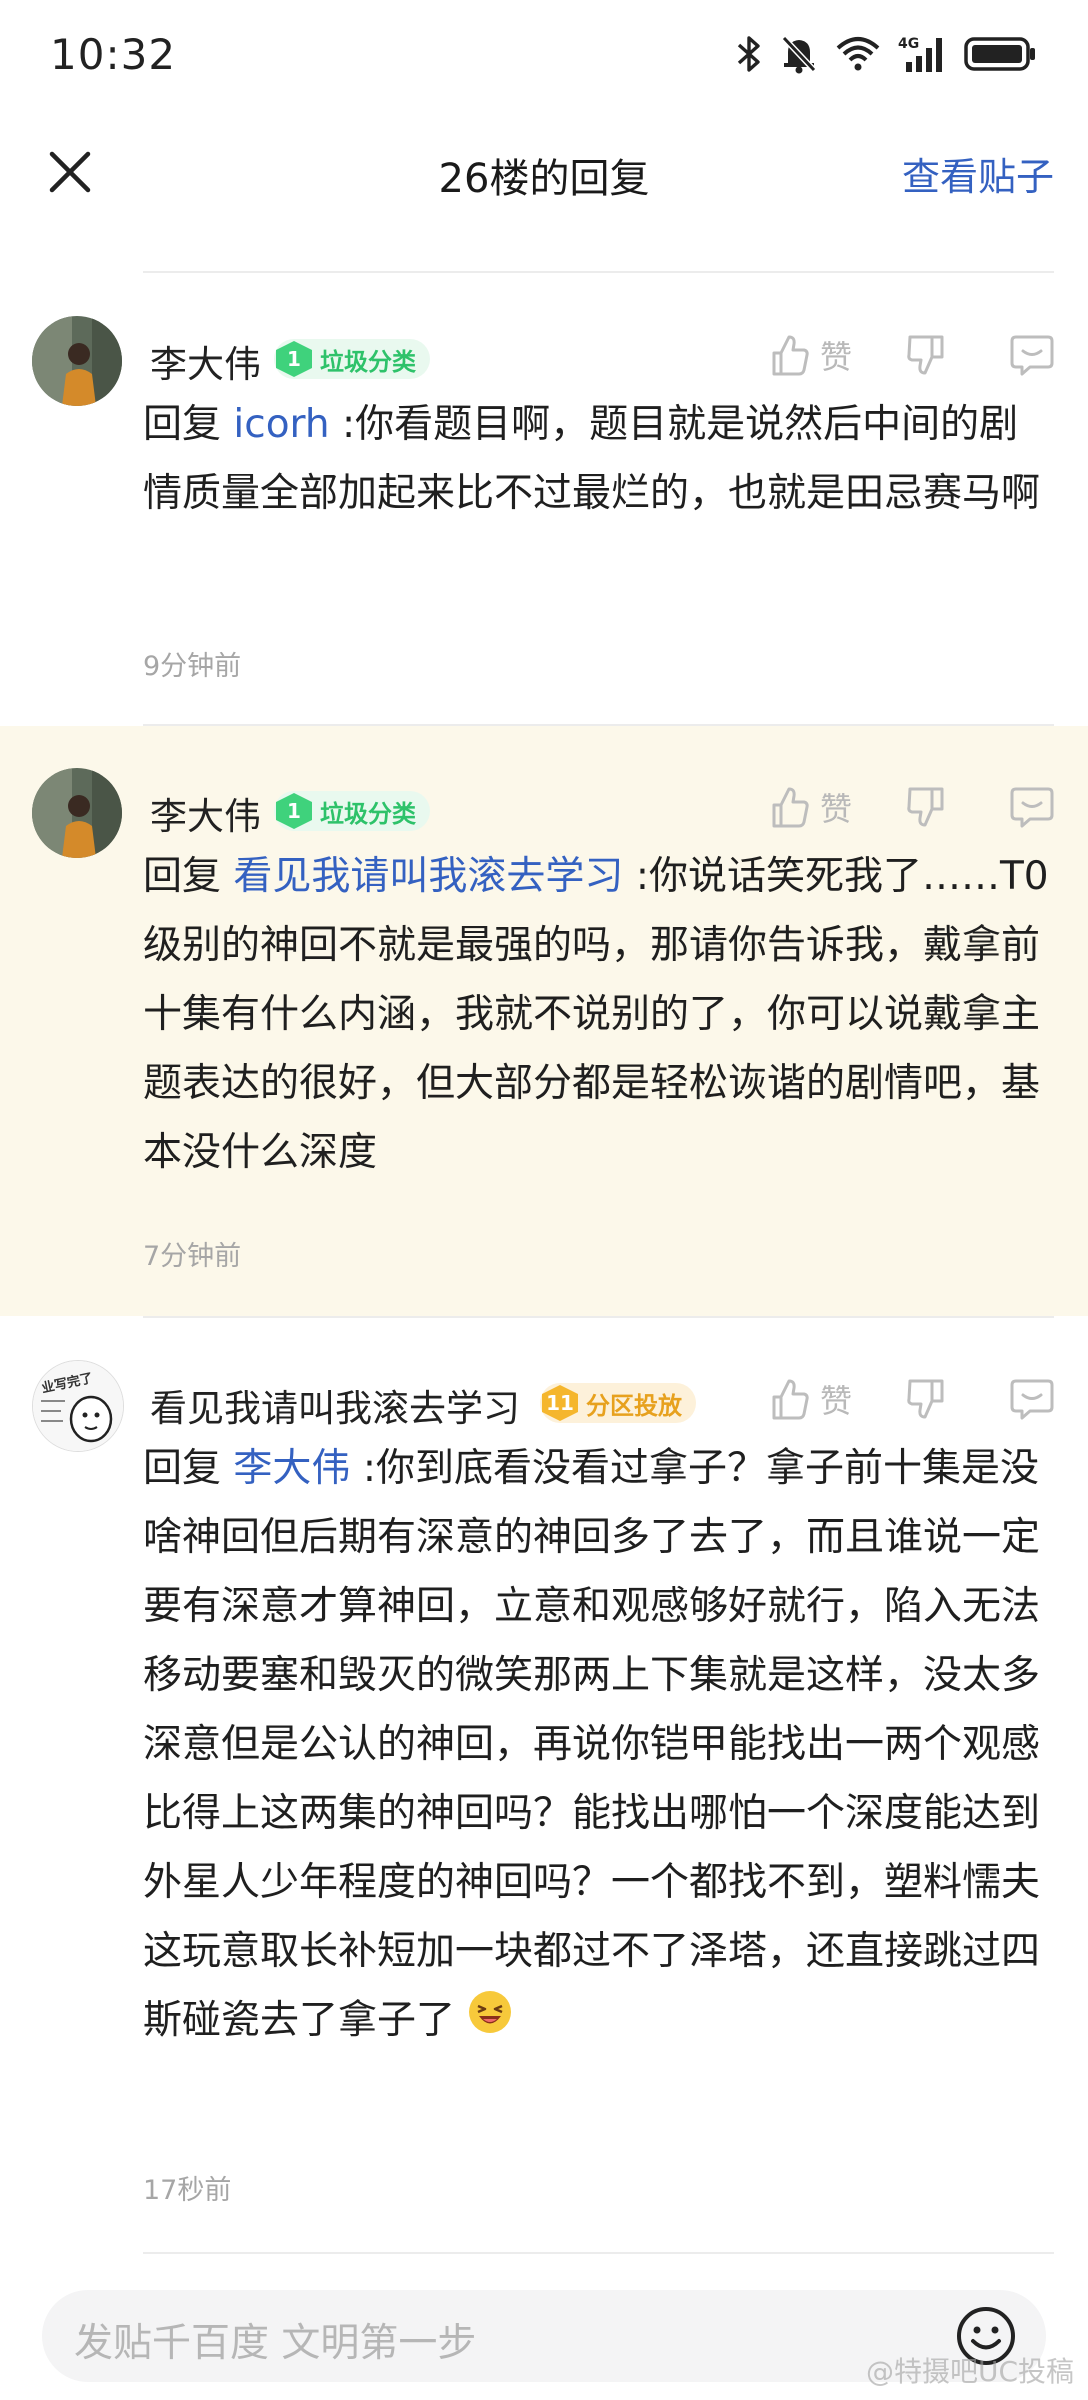 The height and width of the screenshot is (2400, 1088). I want to click on signal-4g-icon: 4G, so click(920, 54).